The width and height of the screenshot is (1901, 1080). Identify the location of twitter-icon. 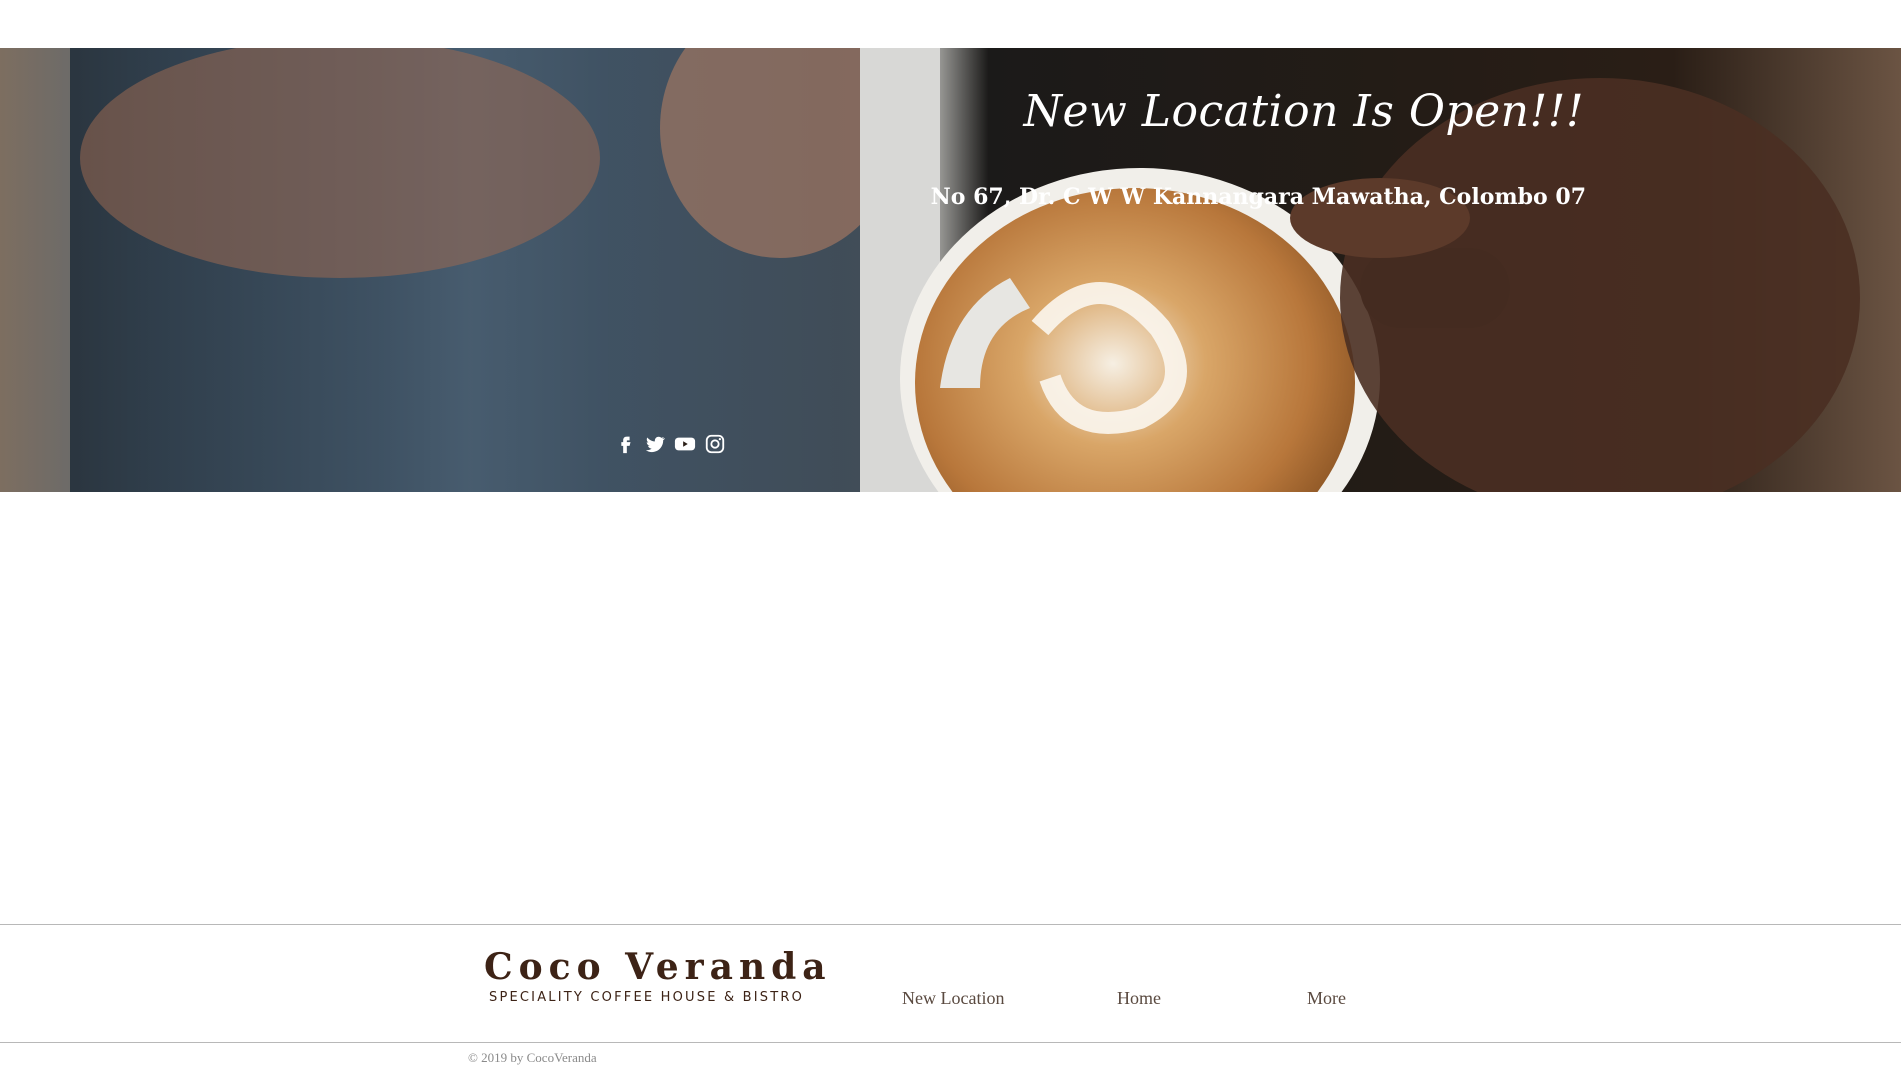
(655, 444).